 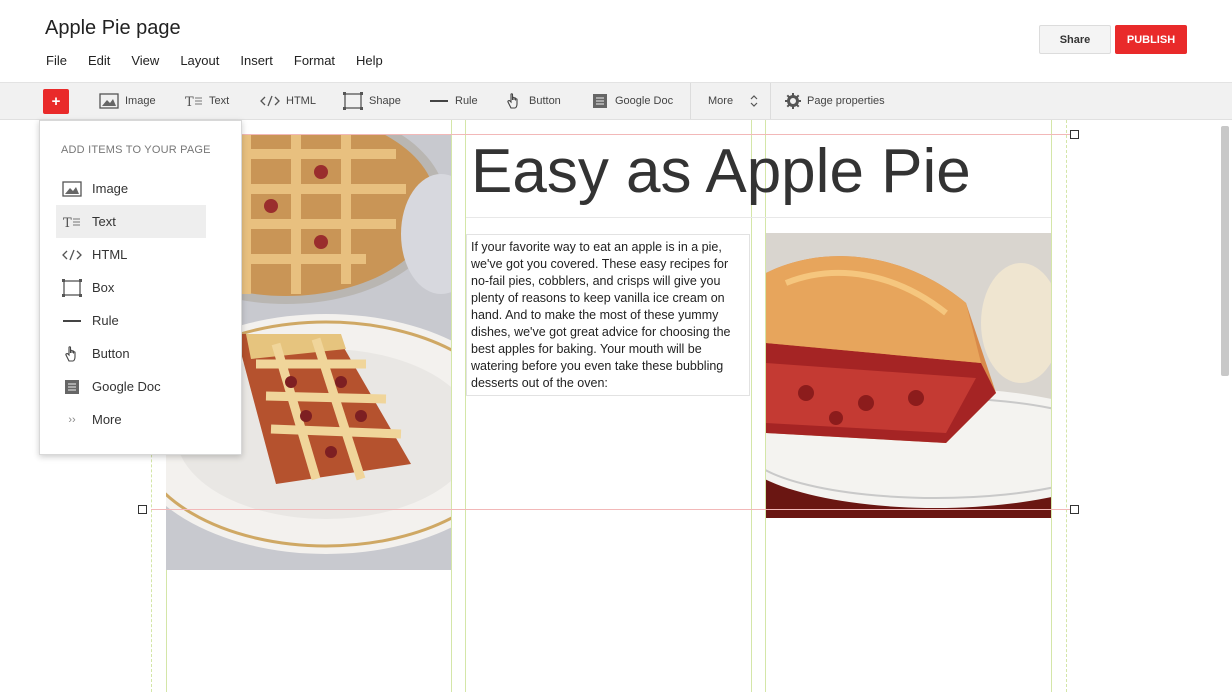 I want to click on menu-file: File, so click(x=56, y=60).